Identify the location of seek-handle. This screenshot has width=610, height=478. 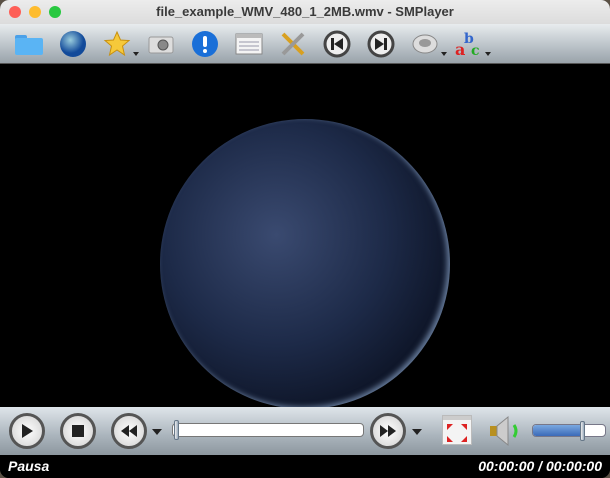
(176, 430).